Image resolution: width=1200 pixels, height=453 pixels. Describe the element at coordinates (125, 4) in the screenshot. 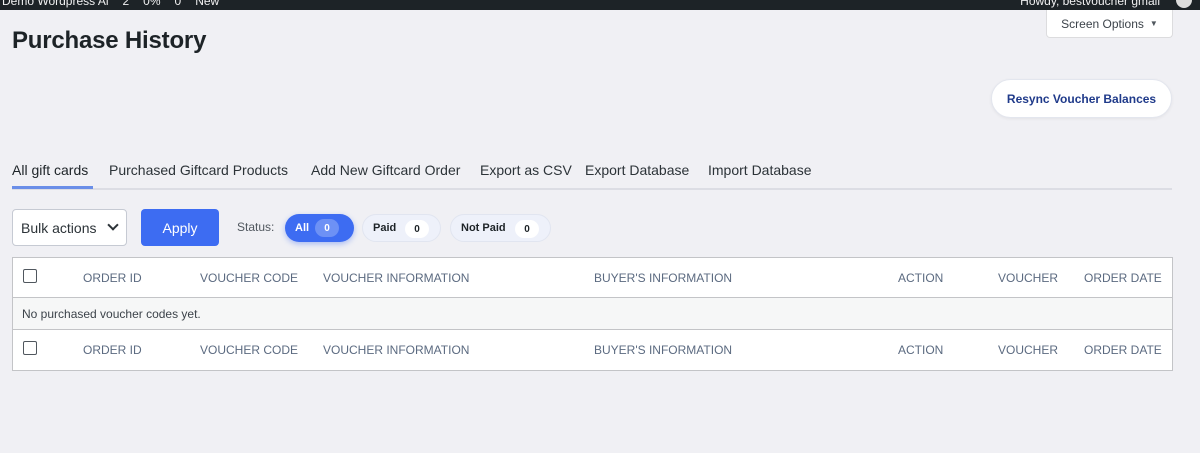

I see `updates-link: 2` at that location.